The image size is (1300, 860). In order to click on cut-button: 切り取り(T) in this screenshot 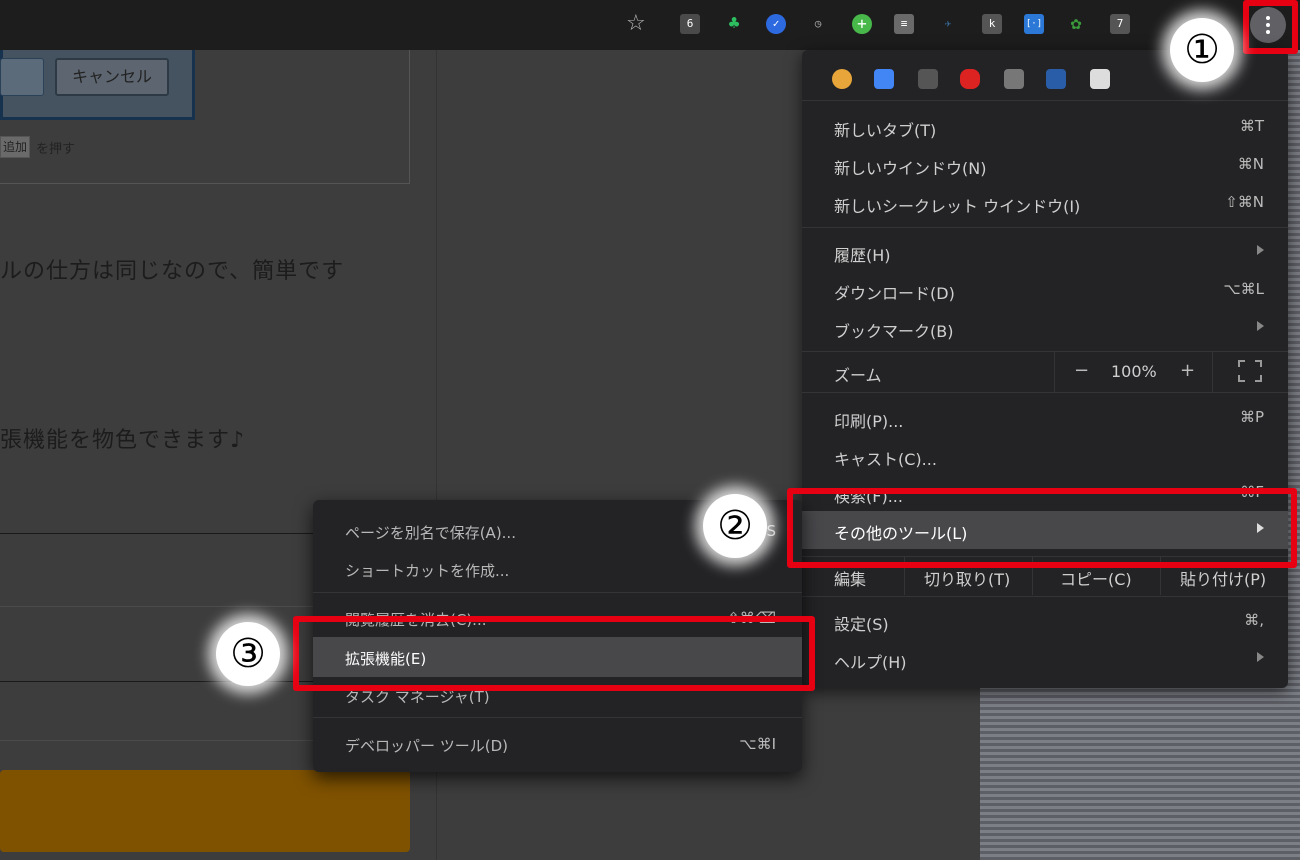, I will do `click(967, 578)`.